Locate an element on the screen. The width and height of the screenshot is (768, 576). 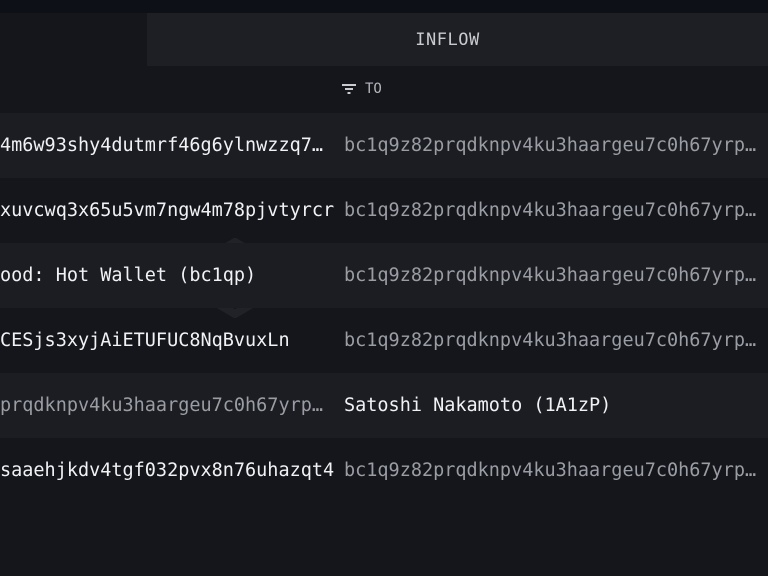
from-address: xuvcwq3x65u5vm7ngw4m78pjvtyrcr is located at coordinates (168, 210).